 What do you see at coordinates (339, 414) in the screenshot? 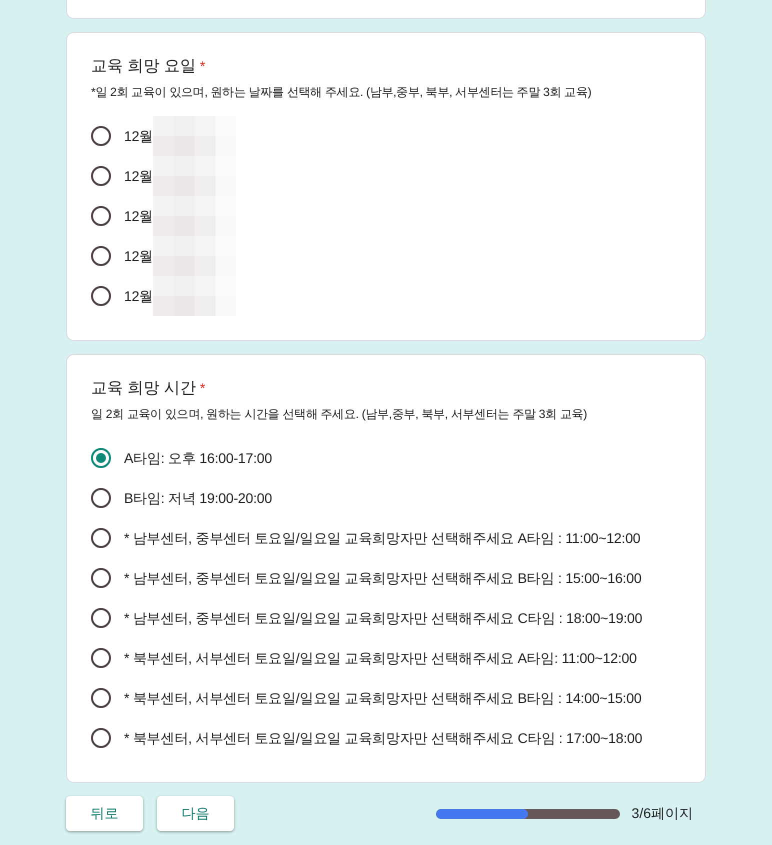
I see `question-description: 일 2회 교육이 있으며, 원하는 시간을 선택해 주세요. (남부,중부, 북부, 서부센터는 주말 3회 교육)` at bounding box center [339, 414].